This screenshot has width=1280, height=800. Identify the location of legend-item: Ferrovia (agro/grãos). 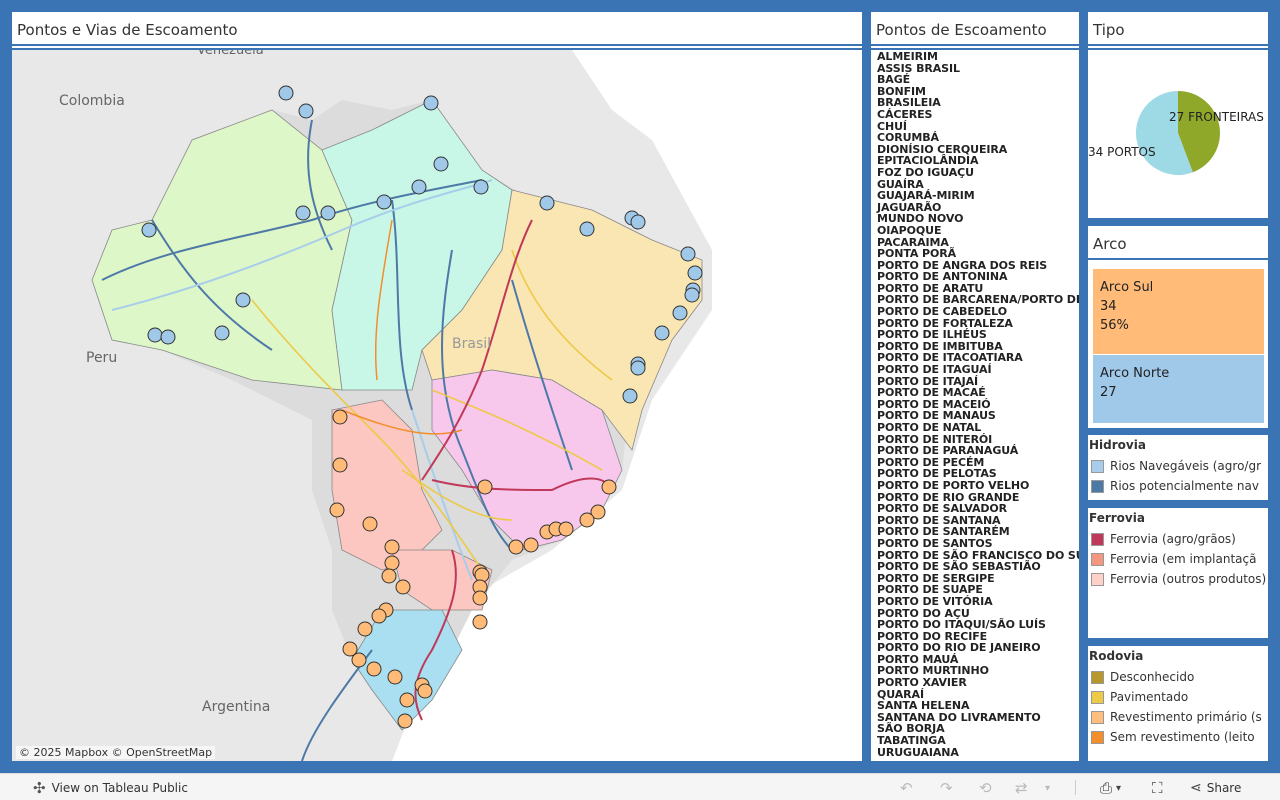
(1178, 539).